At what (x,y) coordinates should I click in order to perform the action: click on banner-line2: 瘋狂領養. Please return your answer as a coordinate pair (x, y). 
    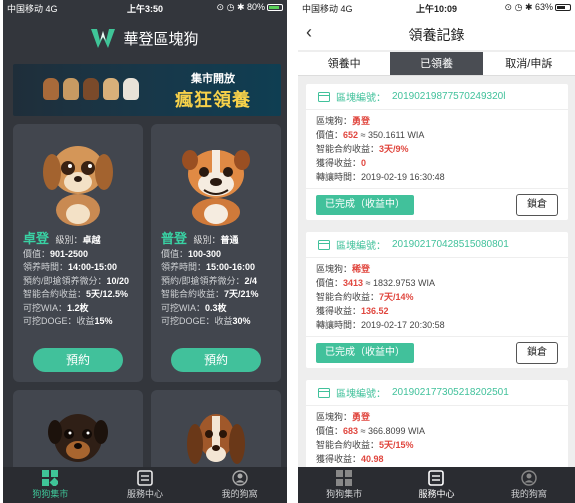
    Looking at the image, I should click on (213, 100).